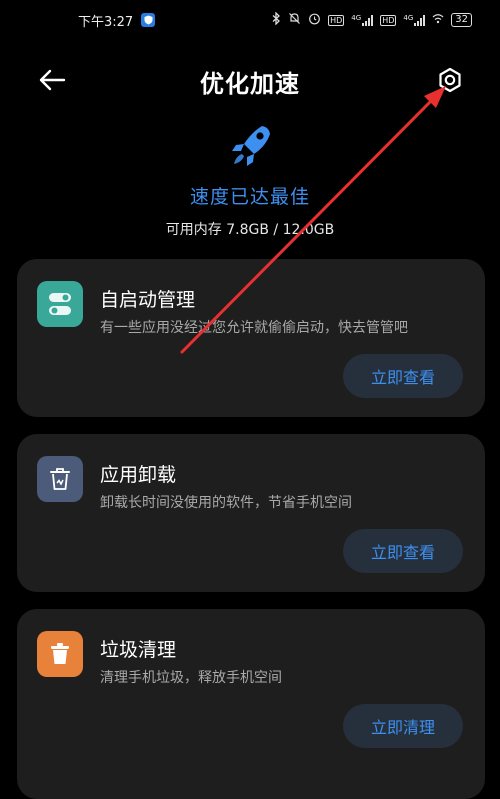 The image size is (500, 799). I want to click on status-time: 下午3:27, so click(106, 22).